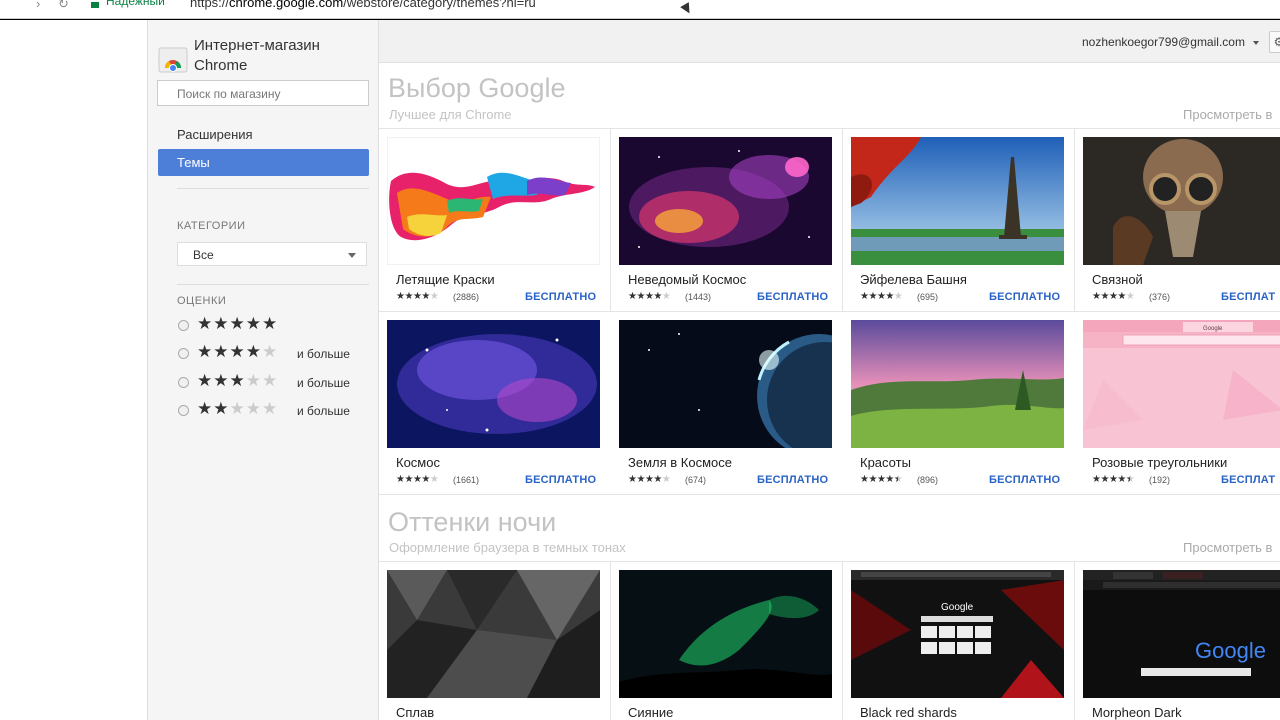  What do you see at coordinates (1137, 712) in the screenshot?
I see `theme-name: Morpheon Dark` at bounding box center [1137, 712].